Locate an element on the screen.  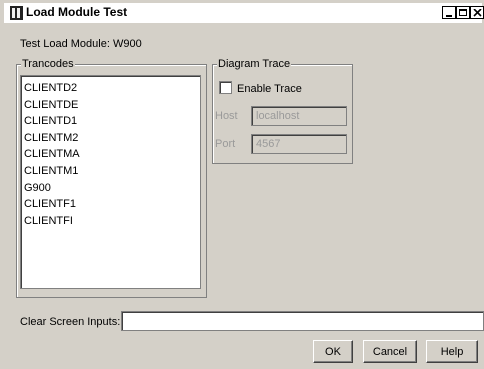
clear-screen-inputs-label: Clear Screen Inputs: is located at coordinates (70, 322).